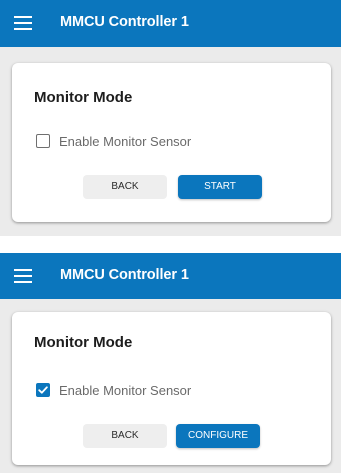  I want to click on checkmark-icon, so click(43, 390).